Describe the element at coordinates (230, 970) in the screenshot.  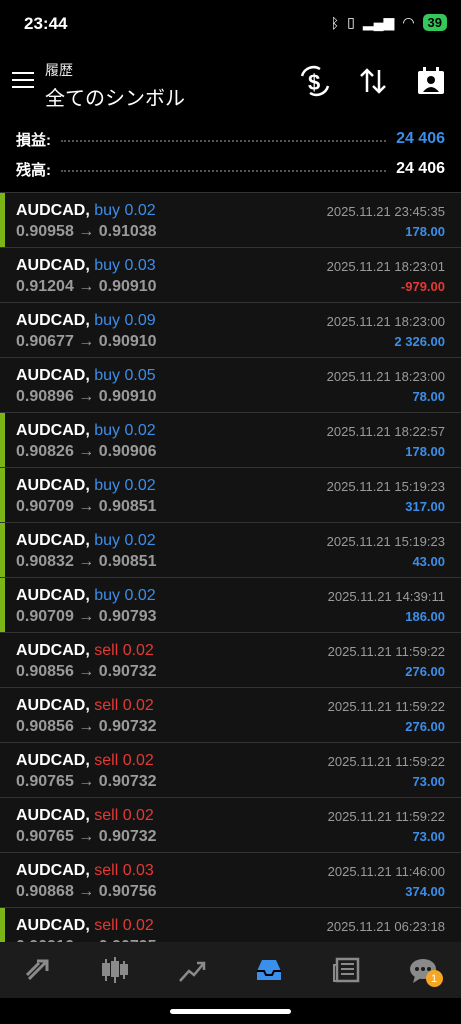
I see `bottom-tab-bar: 1` at that location.